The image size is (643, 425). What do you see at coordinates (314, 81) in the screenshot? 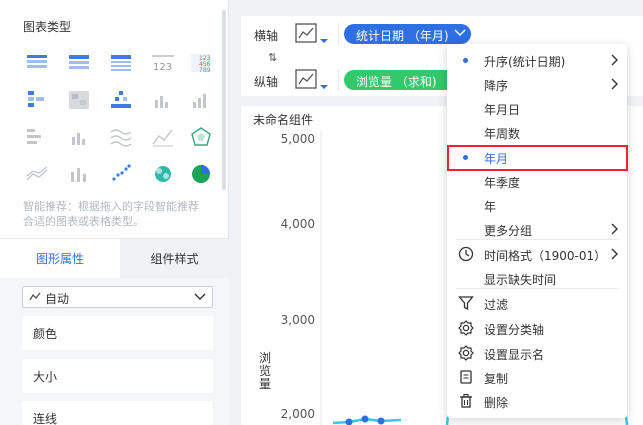
I see `y-axis-chart-type-icon` at bounding box center [314, 81].